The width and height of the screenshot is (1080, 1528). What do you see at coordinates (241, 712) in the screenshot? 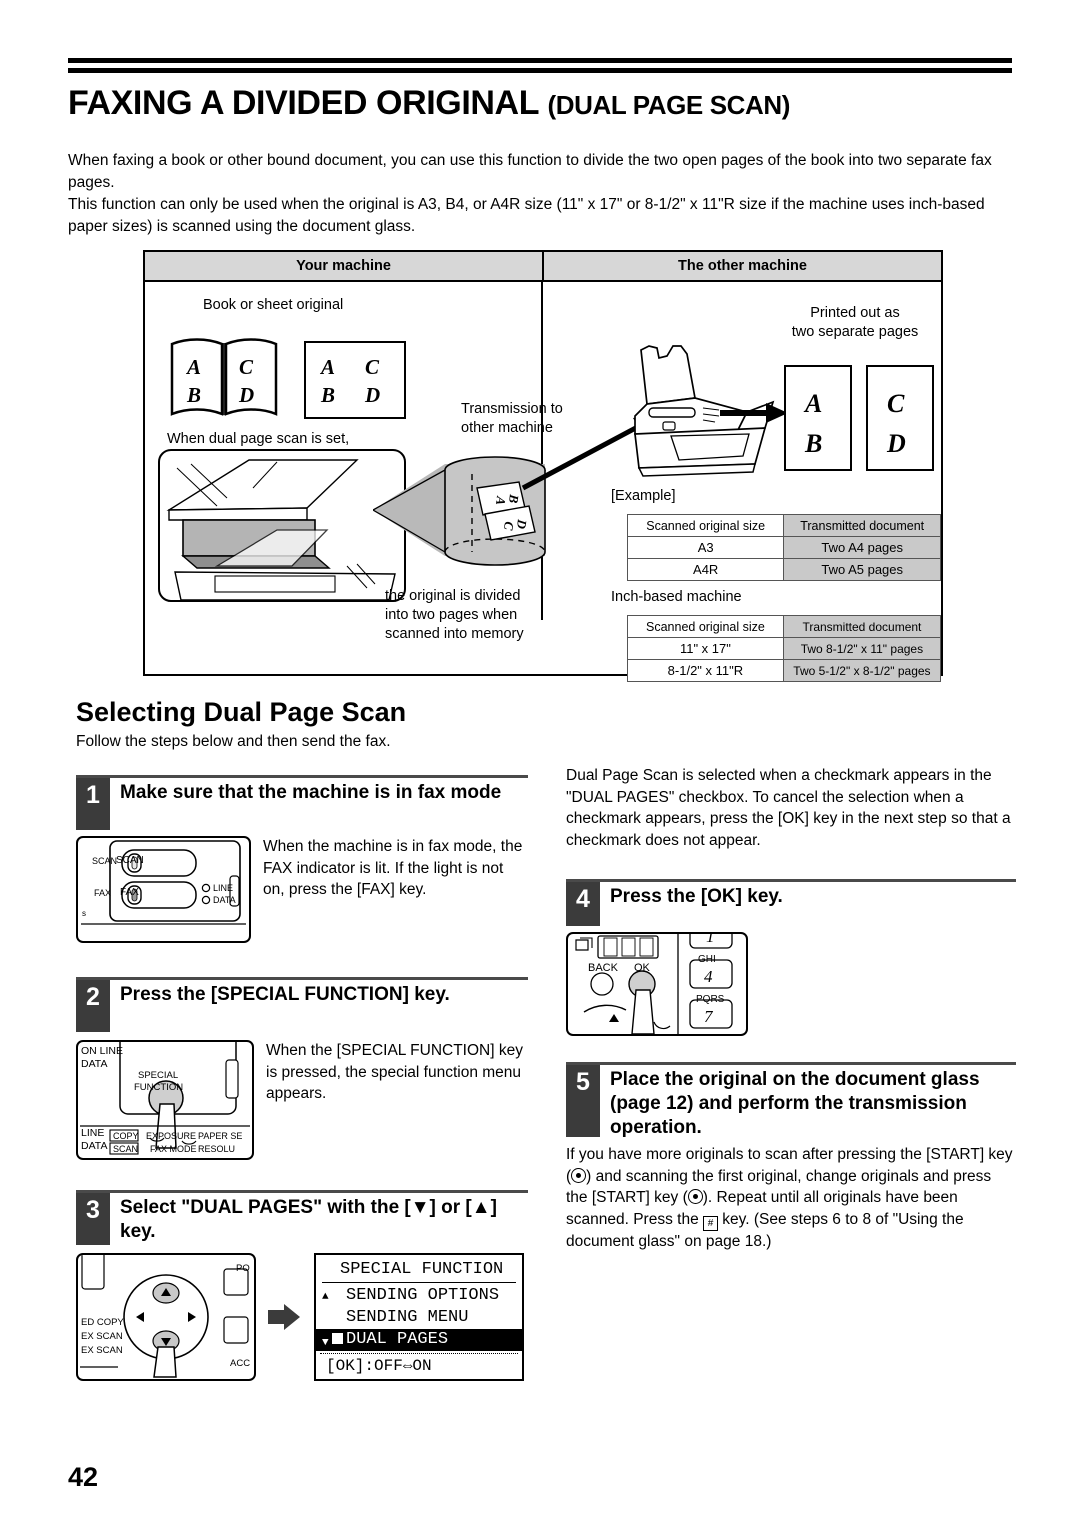
I see `section-title: Selecting Dual Page Scan` at bounding box center [241, 712].